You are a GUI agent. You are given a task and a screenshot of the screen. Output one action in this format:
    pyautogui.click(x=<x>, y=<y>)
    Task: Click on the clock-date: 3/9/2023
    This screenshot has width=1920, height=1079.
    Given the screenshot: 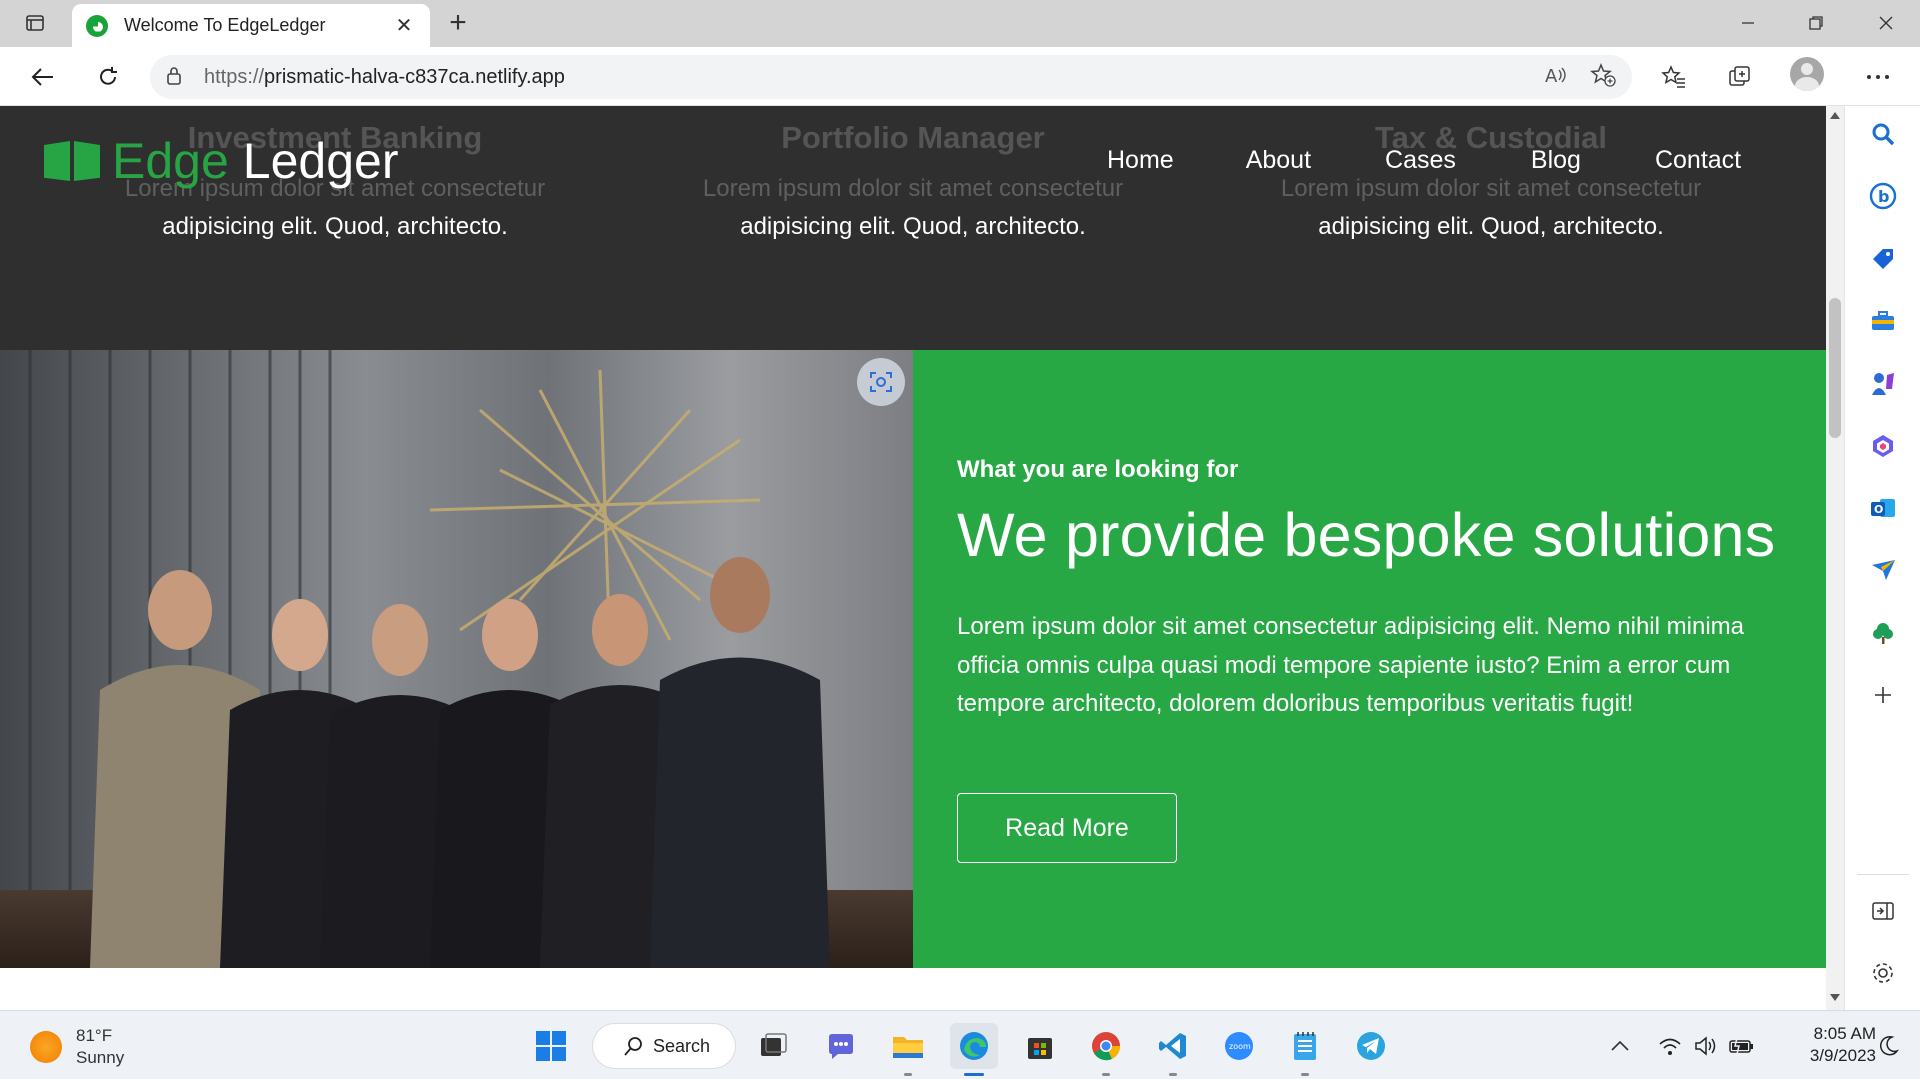 What is the action you would take?
    pyautogui.click(x=1842, y=1055)
    